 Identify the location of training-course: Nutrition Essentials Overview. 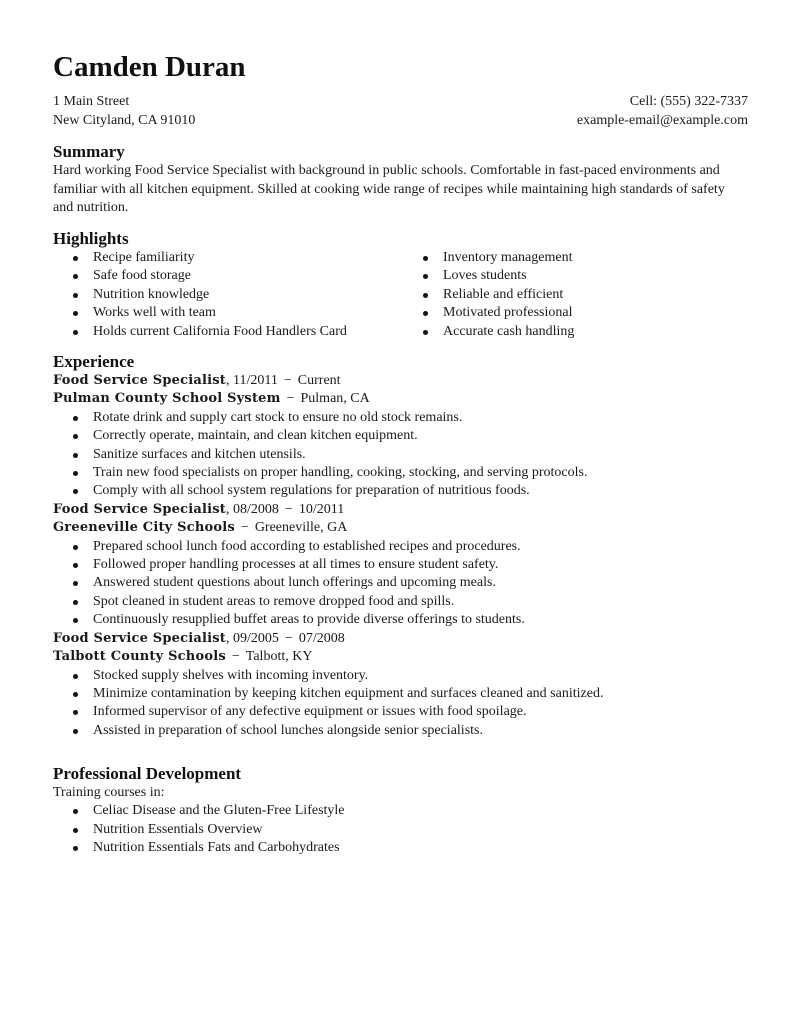
(400, 830).